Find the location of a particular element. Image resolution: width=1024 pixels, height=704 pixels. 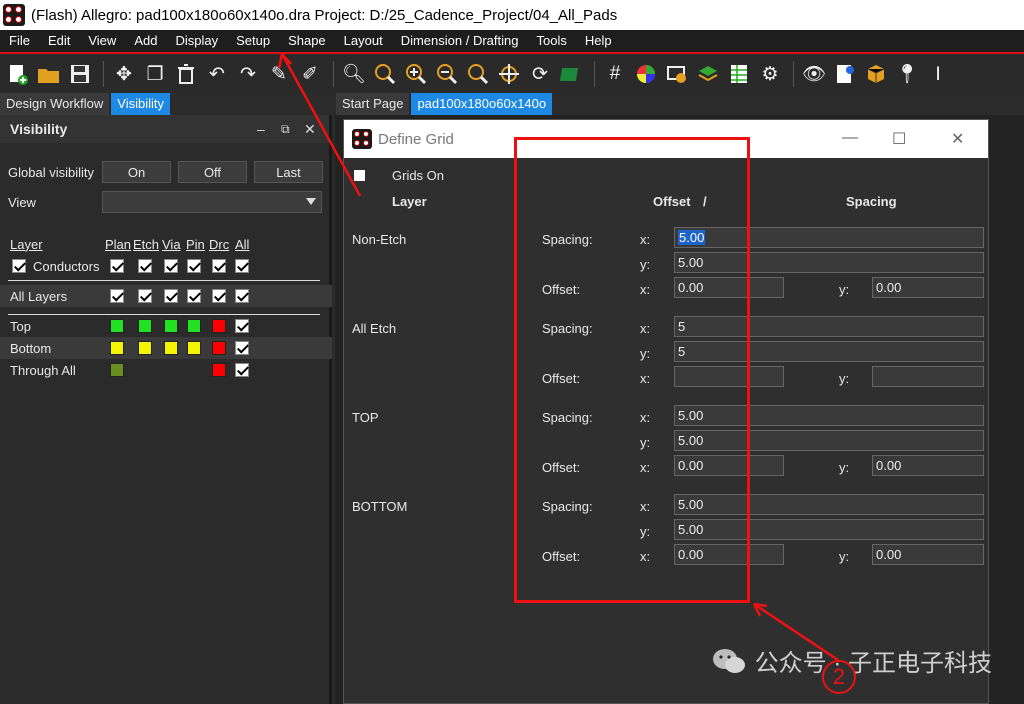

annotation-marker: 2 is located at coordinates (839, 677).